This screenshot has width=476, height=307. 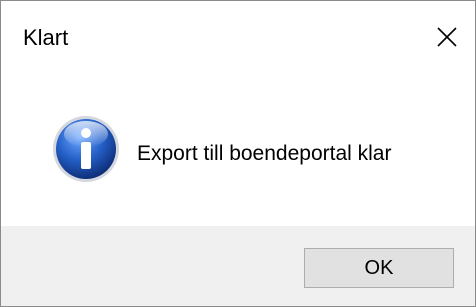 I want to click on message-text: Export till boendeportal klar, so click(x=264, y=153).